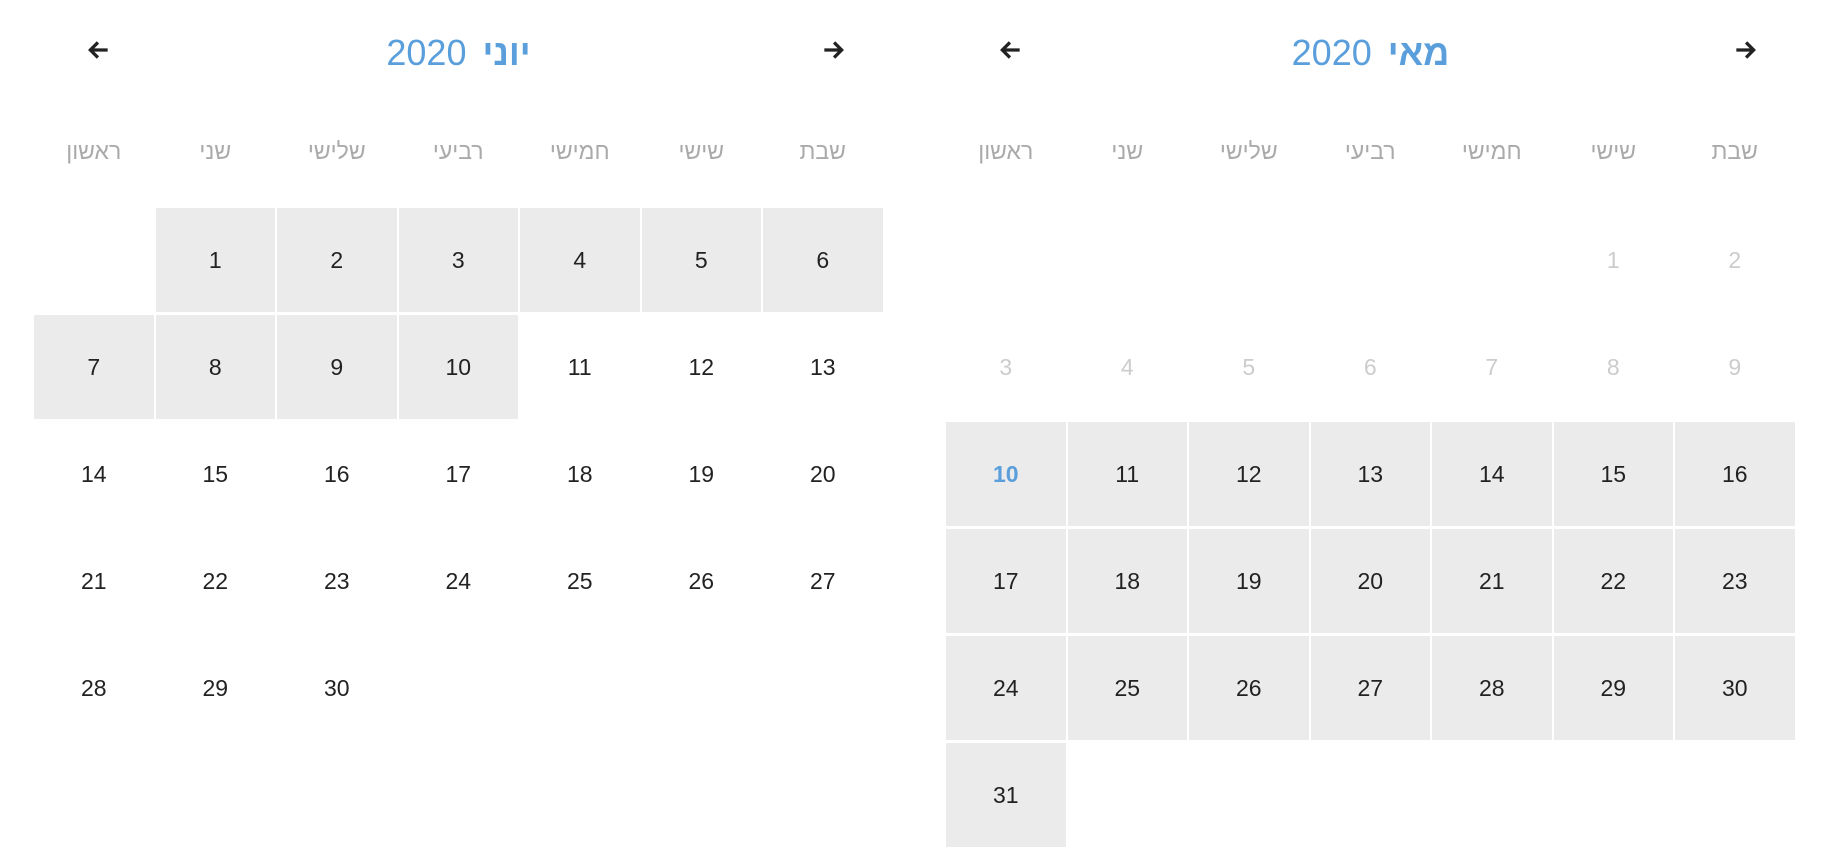 This screenshot has height=866, width=1832. What do you see at coordinates (1418, 52) in the screenshot?
I see `month-name: מאי` at bounding box center [1418, 52].